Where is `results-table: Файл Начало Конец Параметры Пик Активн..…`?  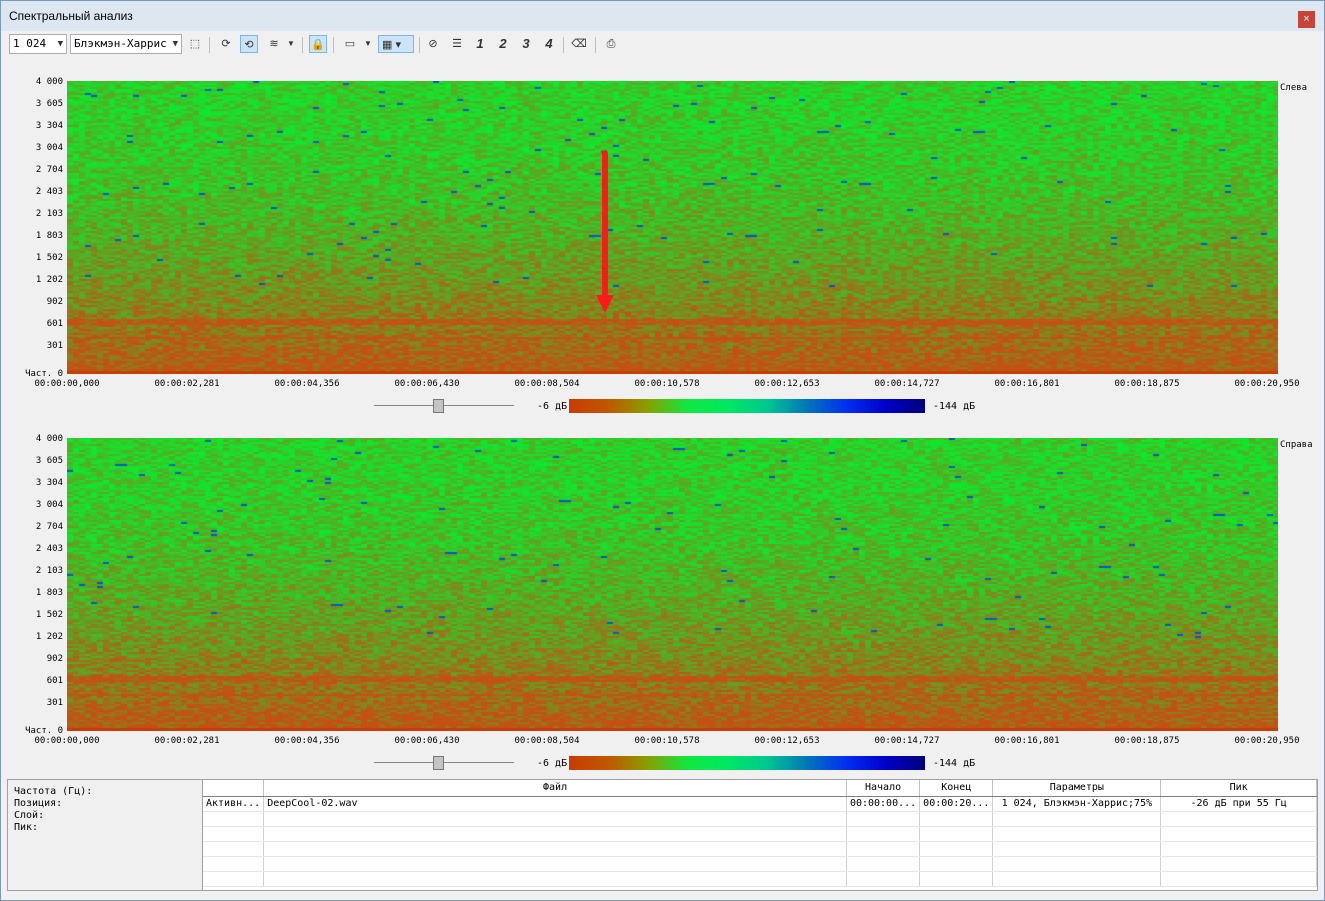 results-table: Файл Начало Конец Параметры Пик Активн..… is located at coordinates (760, 833).